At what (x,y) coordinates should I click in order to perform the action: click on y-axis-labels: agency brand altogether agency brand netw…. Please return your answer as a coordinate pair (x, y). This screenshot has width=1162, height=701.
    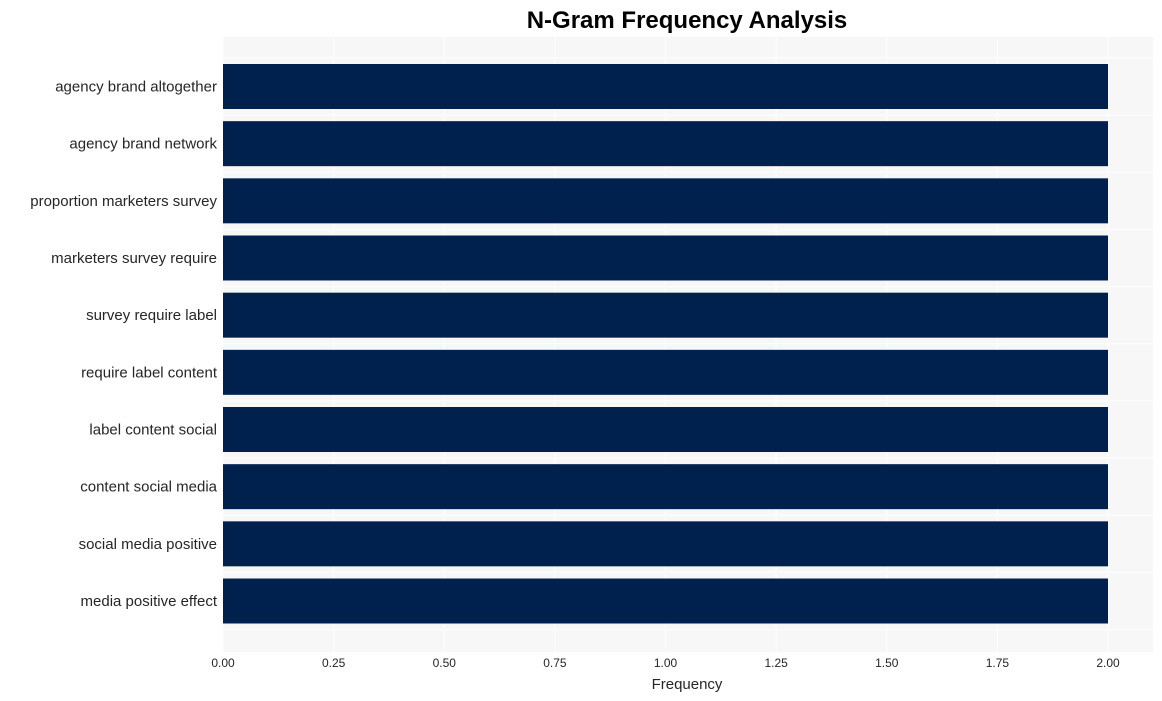
    Looking at the image, I should click on (124, 345).